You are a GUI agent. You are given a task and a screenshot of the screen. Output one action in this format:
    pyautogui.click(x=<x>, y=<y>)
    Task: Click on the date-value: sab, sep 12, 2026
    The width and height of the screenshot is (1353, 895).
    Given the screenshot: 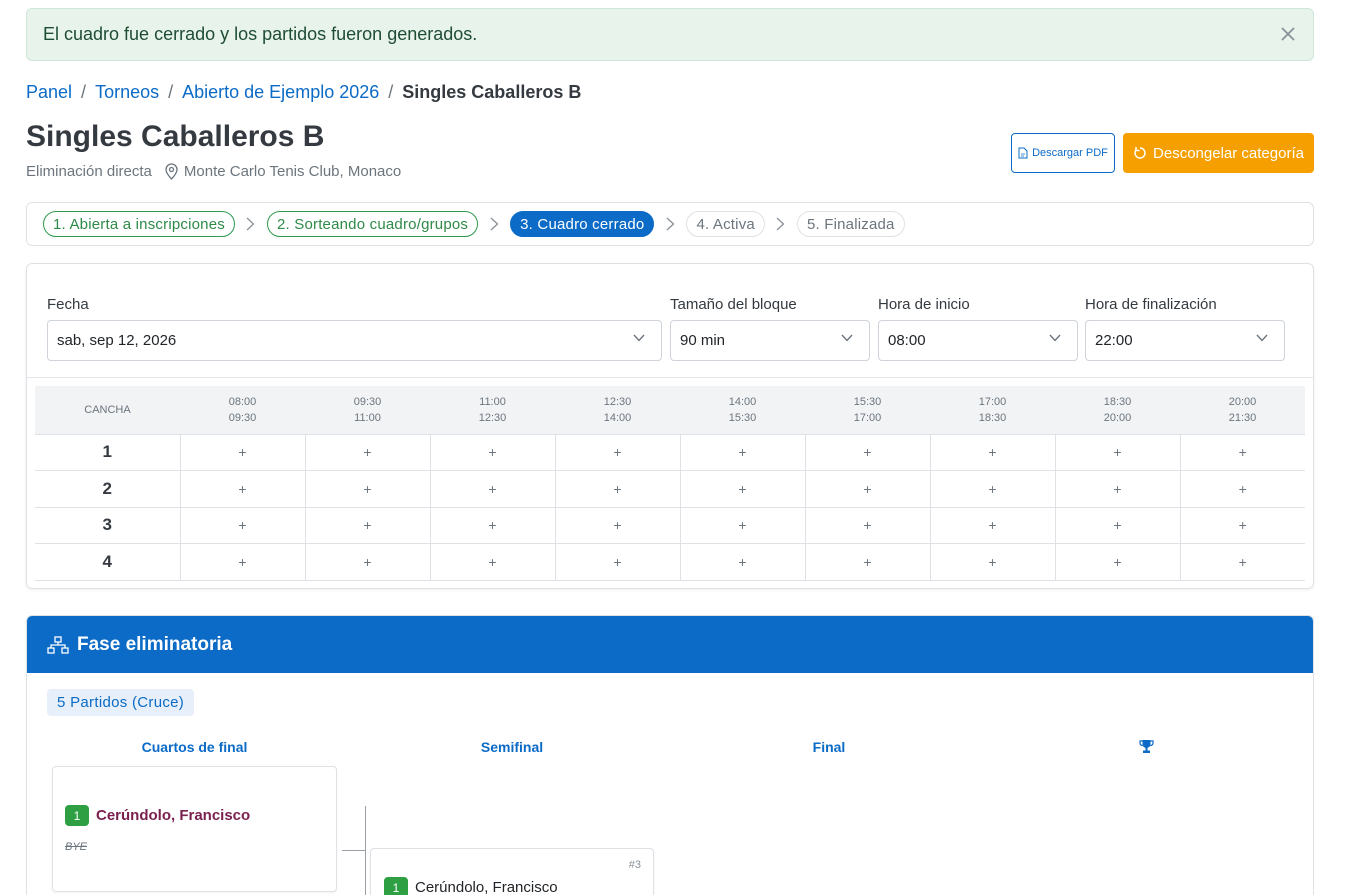 What is the action you would take?
    pyautogui.click(x=117, y=340)
    